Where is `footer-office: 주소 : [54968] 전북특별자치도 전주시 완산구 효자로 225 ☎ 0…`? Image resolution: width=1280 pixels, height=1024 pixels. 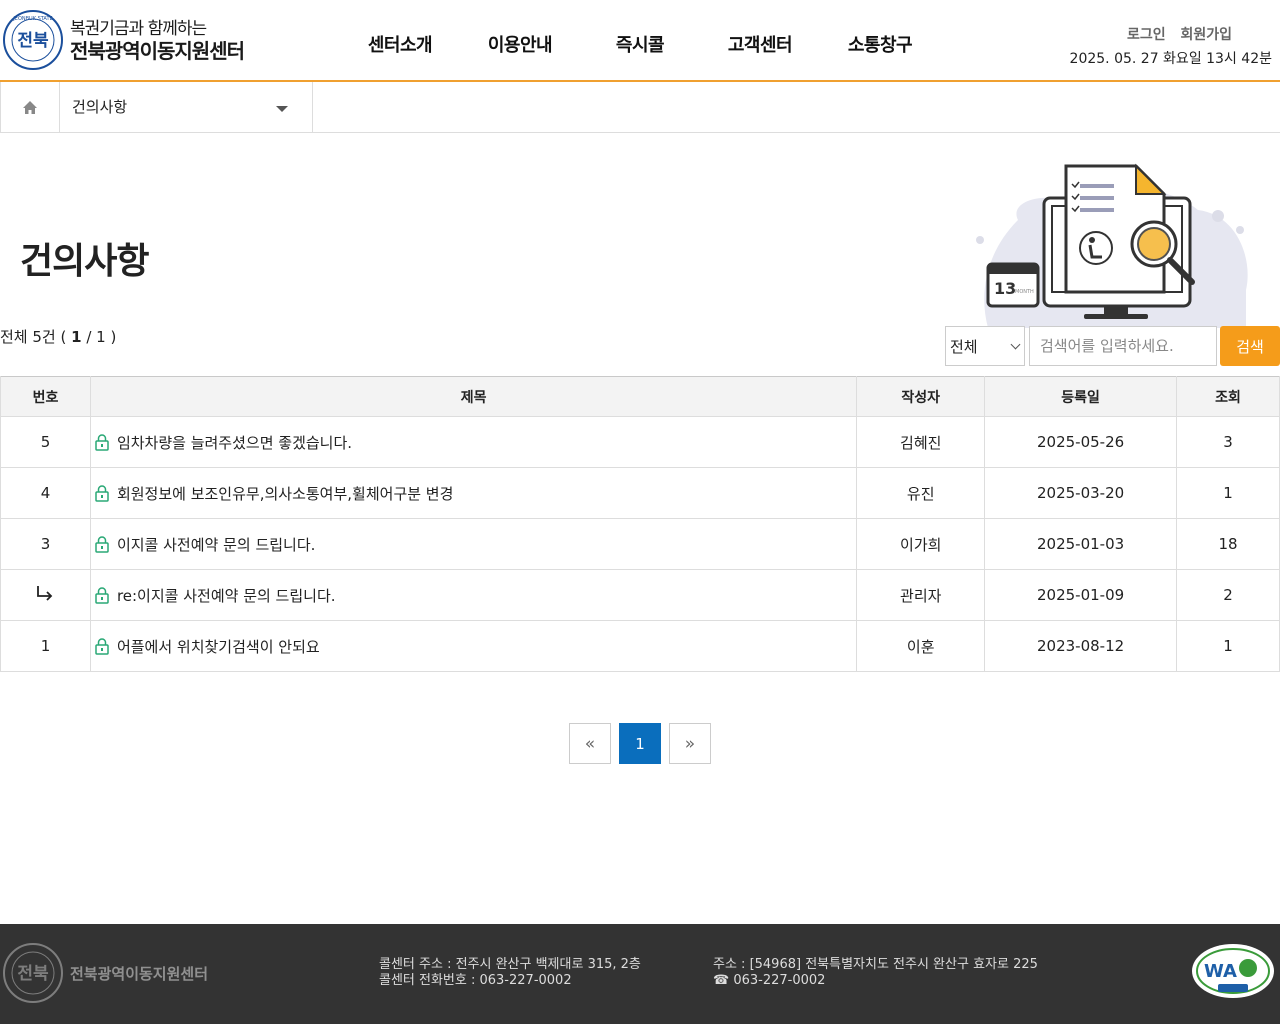
footer-office: 주소 : [54968] 전북특별자치도 전주시 완산구 효자로 225 ☎ 0… is located at coordinates (875, 973).